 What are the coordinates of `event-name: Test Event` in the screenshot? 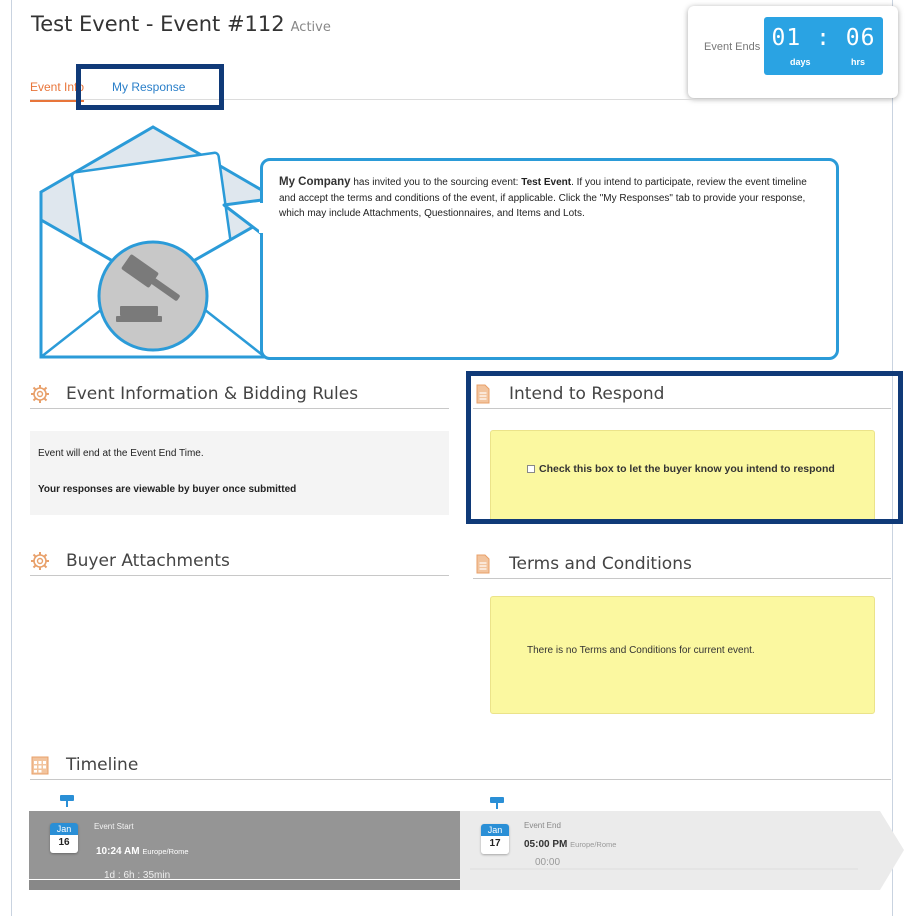 It's located at (546, 182).